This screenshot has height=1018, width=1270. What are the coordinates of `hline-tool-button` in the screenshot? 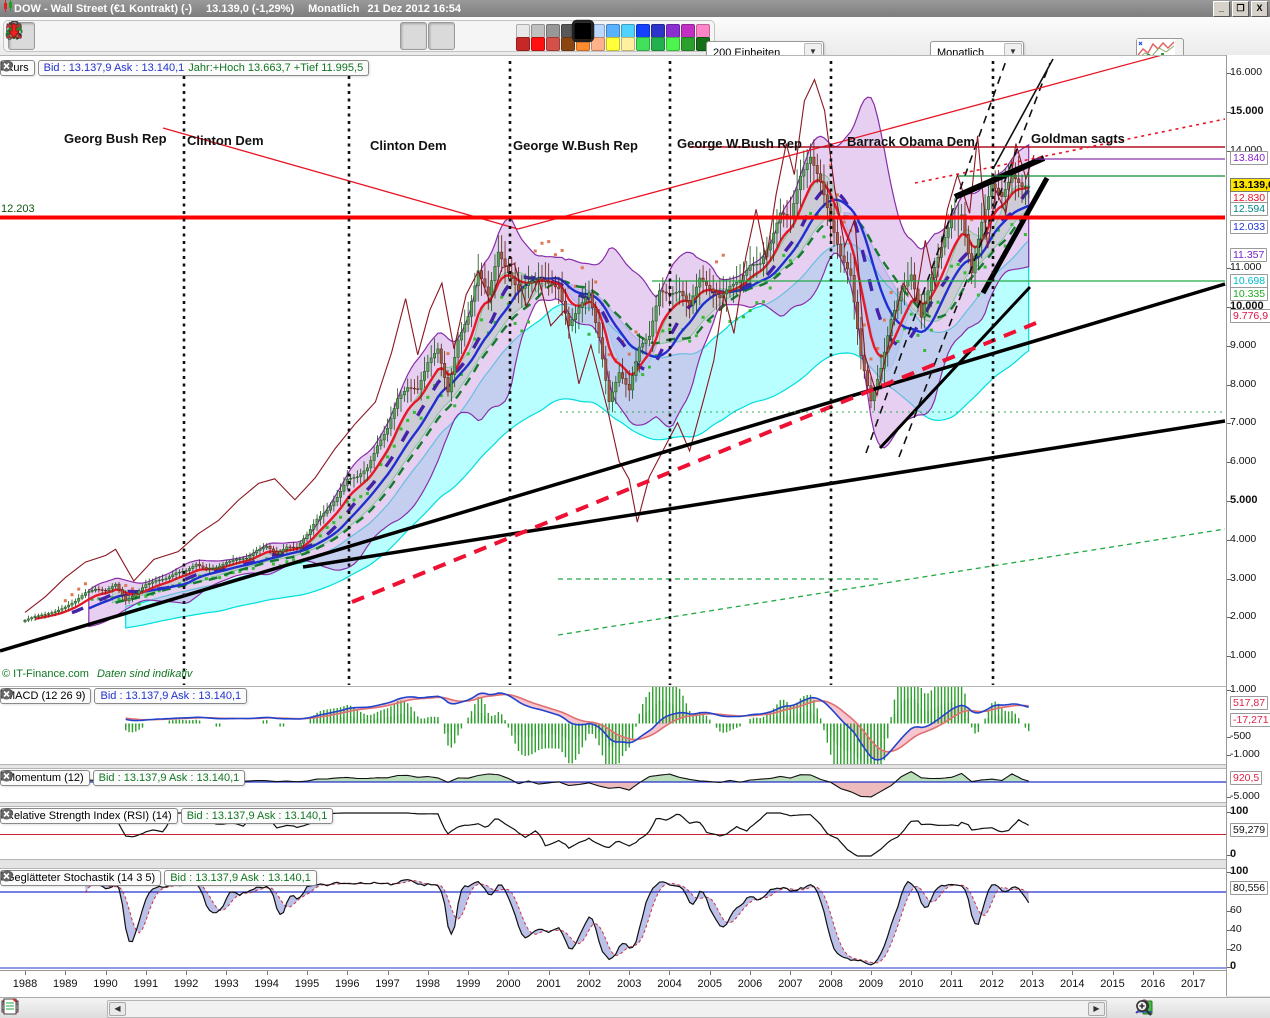 It's located at (104, 36).